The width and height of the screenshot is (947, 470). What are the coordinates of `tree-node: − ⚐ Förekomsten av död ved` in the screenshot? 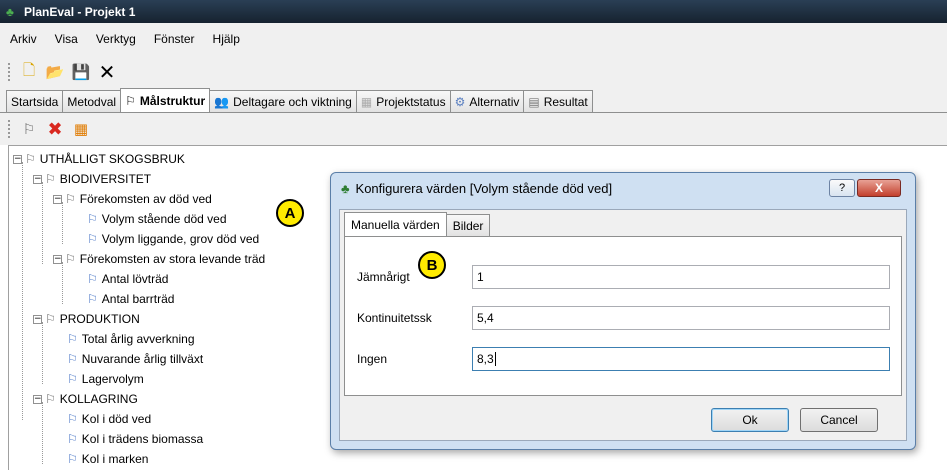 It's located at (132, 199).